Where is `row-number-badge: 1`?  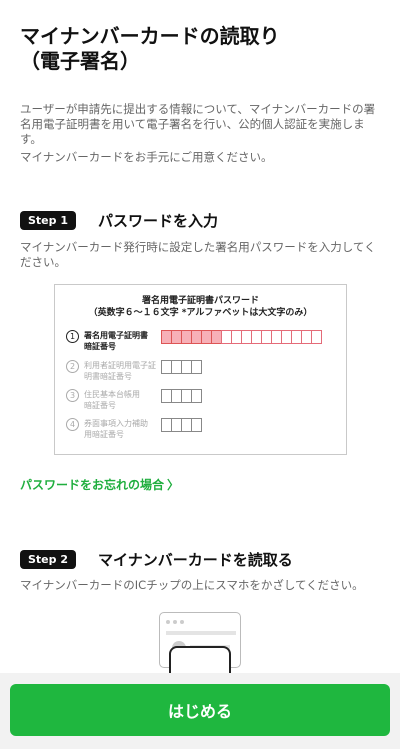 row-number-badge: 1 is located at coordinates (72, 336).